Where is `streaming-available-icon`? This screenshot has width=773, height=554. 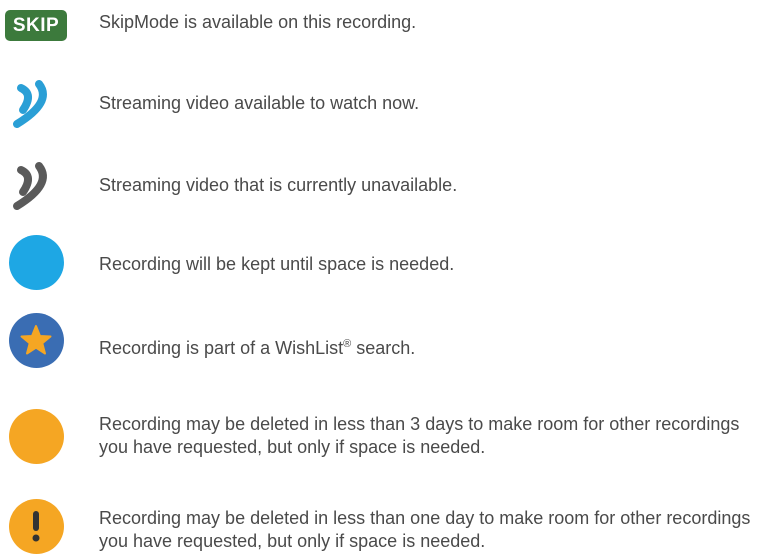 streaming-available-icon is located at coordinates (36, 102).